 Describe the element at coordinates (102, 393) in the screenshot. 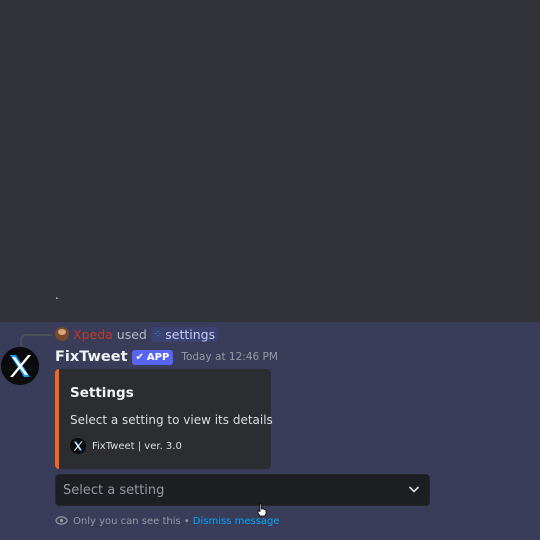

I see `embed-title: Settings` at that location.